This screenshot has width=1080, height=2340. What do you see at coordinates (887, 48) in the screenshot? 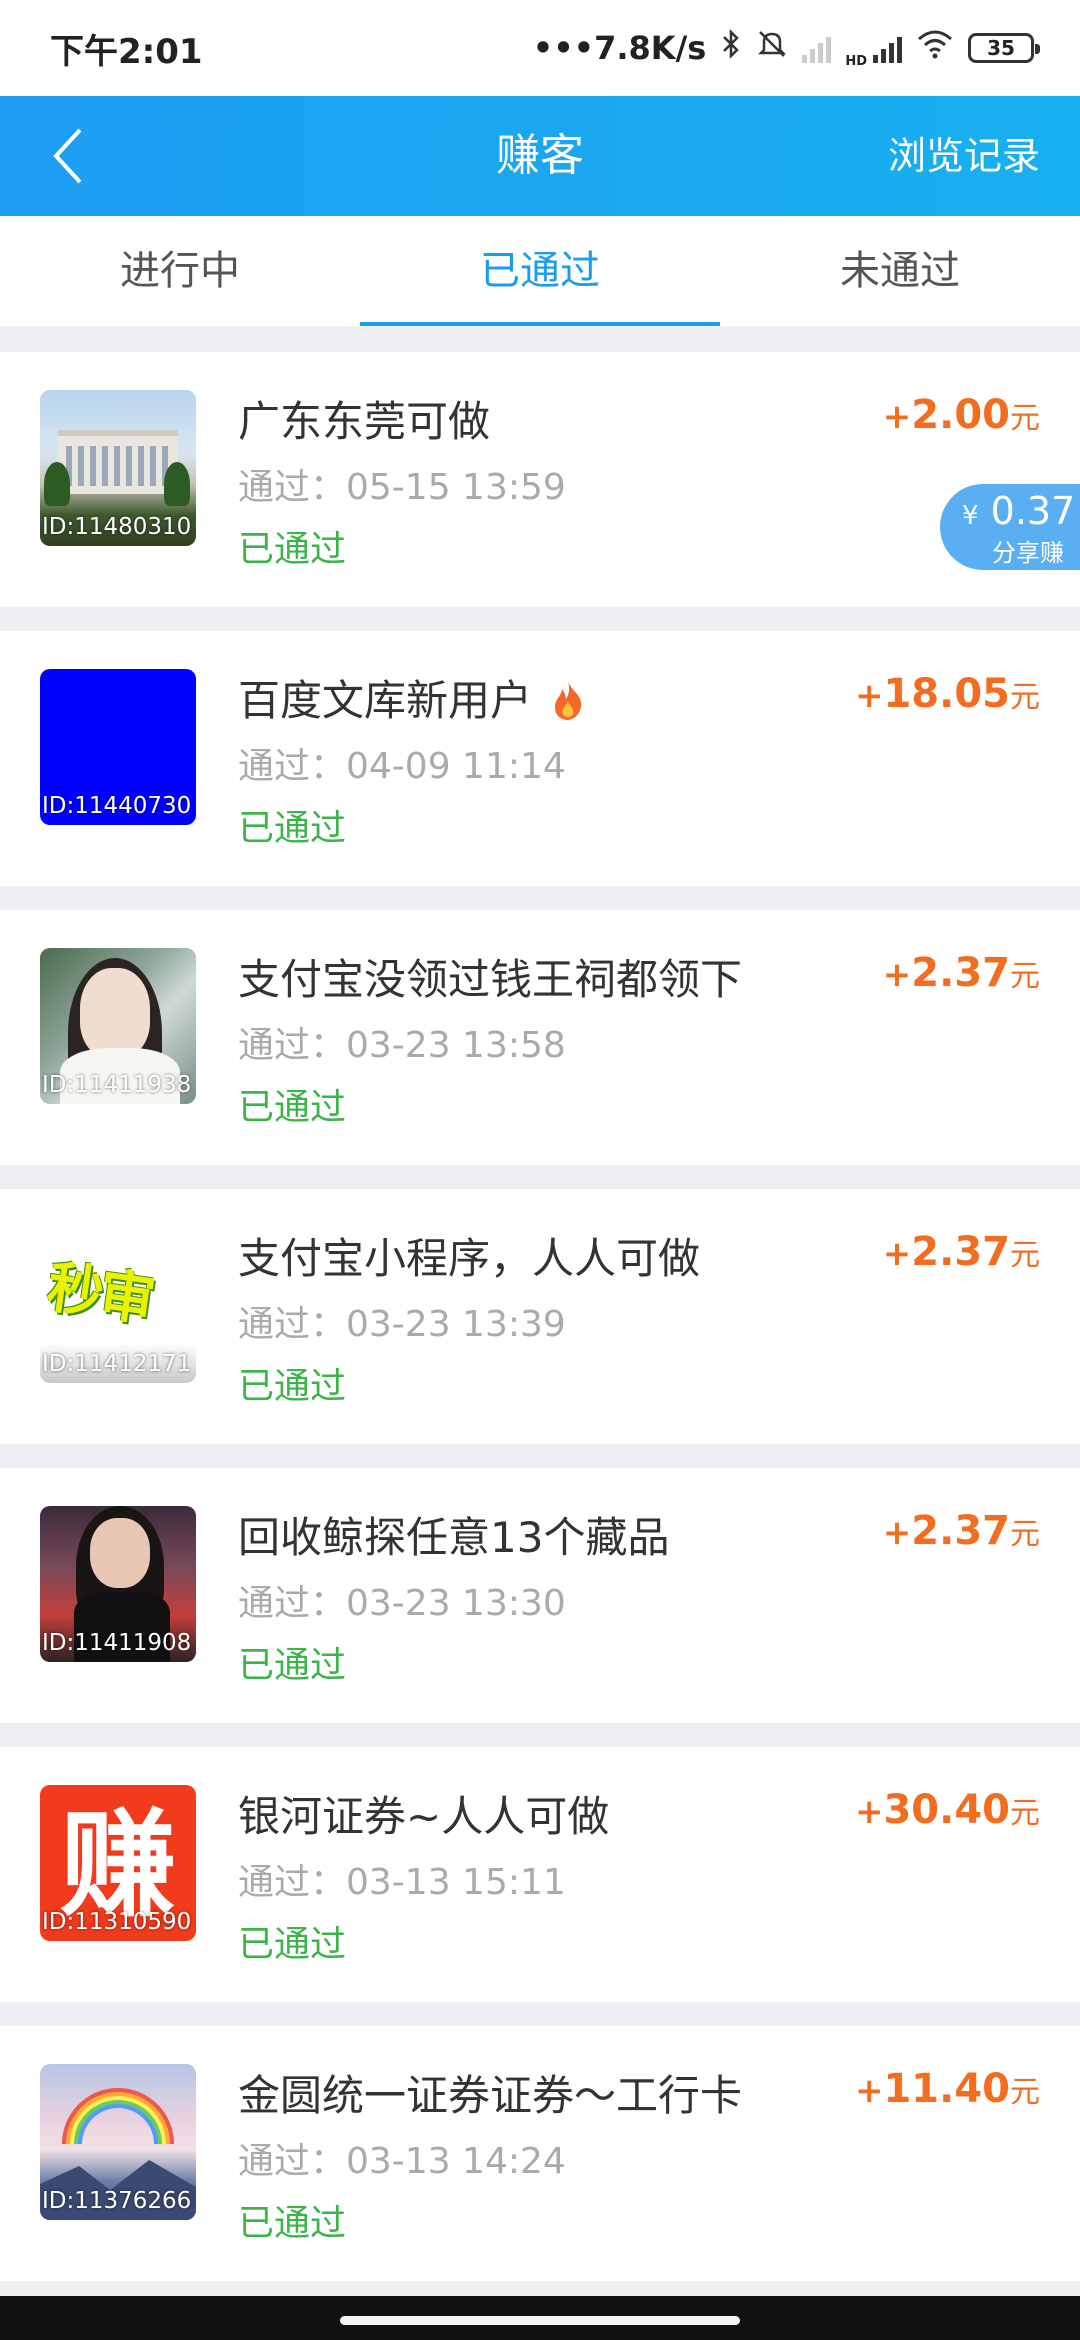
I see `signal-icon-sim2` at bounding box center [887, 48].